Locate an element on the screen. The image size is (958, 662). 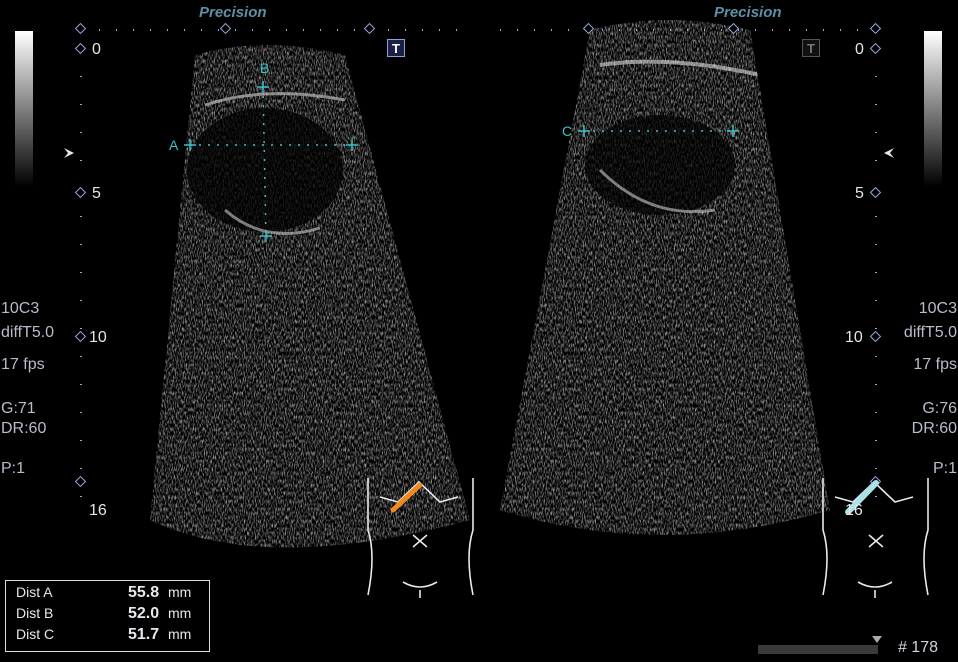
depth-label-left-10: 10 is located at coordinates (98, 337).